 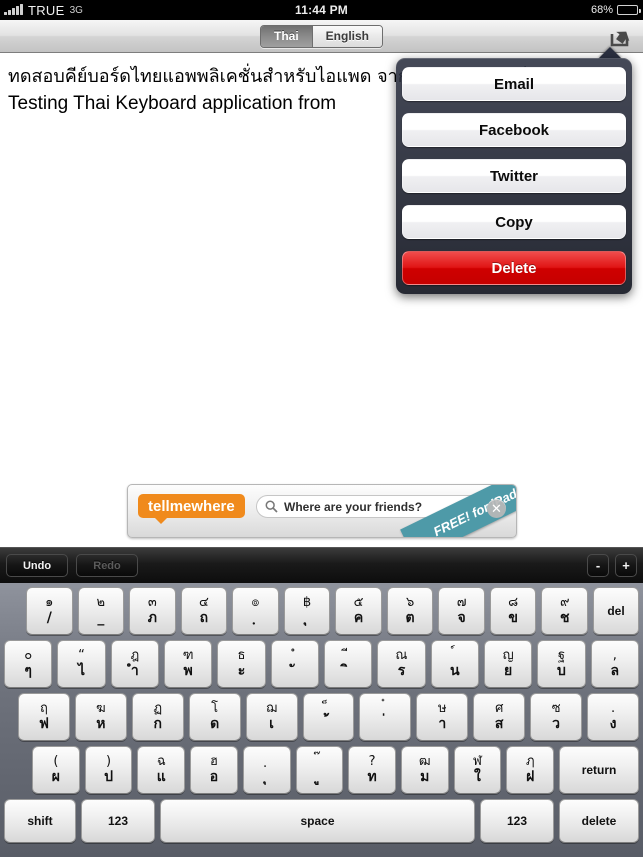 I want to click on key-top-label: ), so click(x=109, y=761).